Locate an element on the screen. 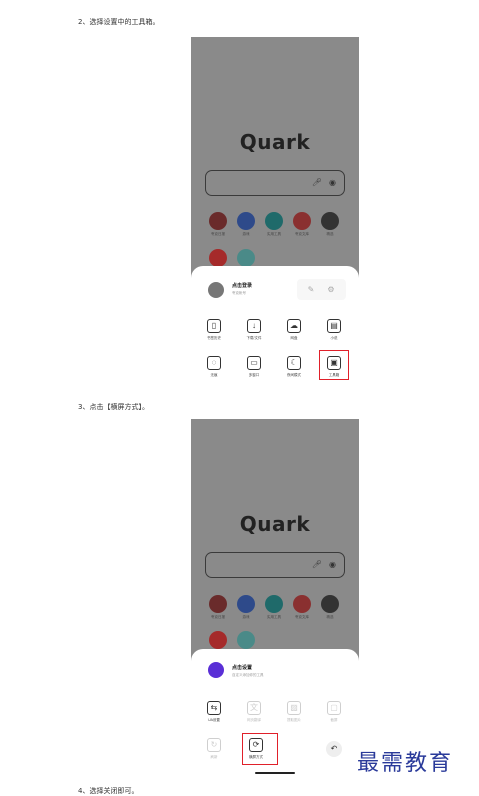 The width and height of the screenshot is (479, 796). back-icon: ↶ is located at coordinates (334, 749).